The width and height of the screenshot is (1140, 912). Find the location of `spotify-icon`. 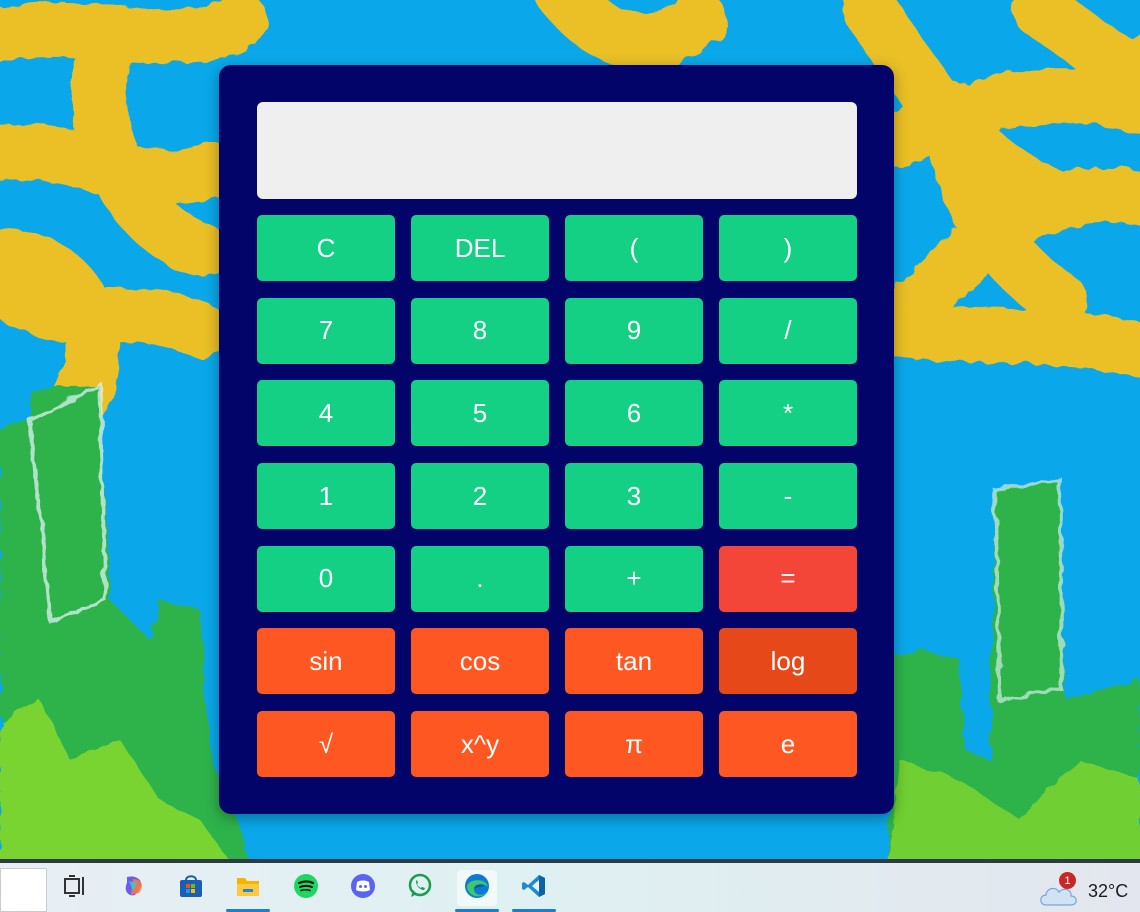

spotify-icon is located at coordinates (306, 888).